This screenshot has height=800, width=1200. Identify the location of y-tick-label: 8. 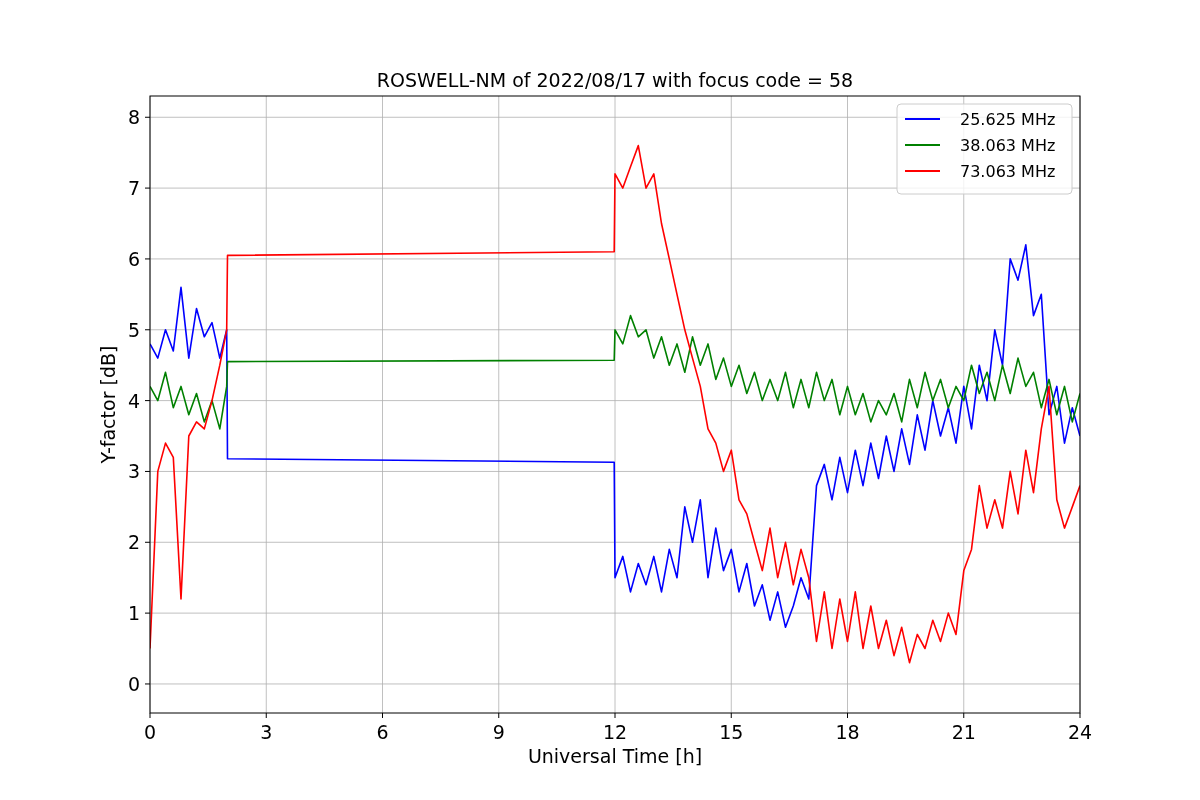
(133, 117).